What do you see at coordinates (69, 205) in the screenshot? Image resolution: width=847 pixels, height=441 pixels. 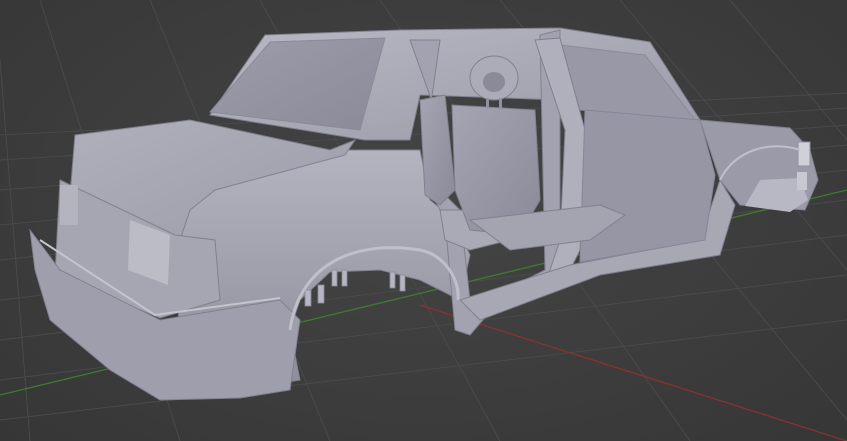 I see `car-tail-light-left` at bounding box center [69, 205].